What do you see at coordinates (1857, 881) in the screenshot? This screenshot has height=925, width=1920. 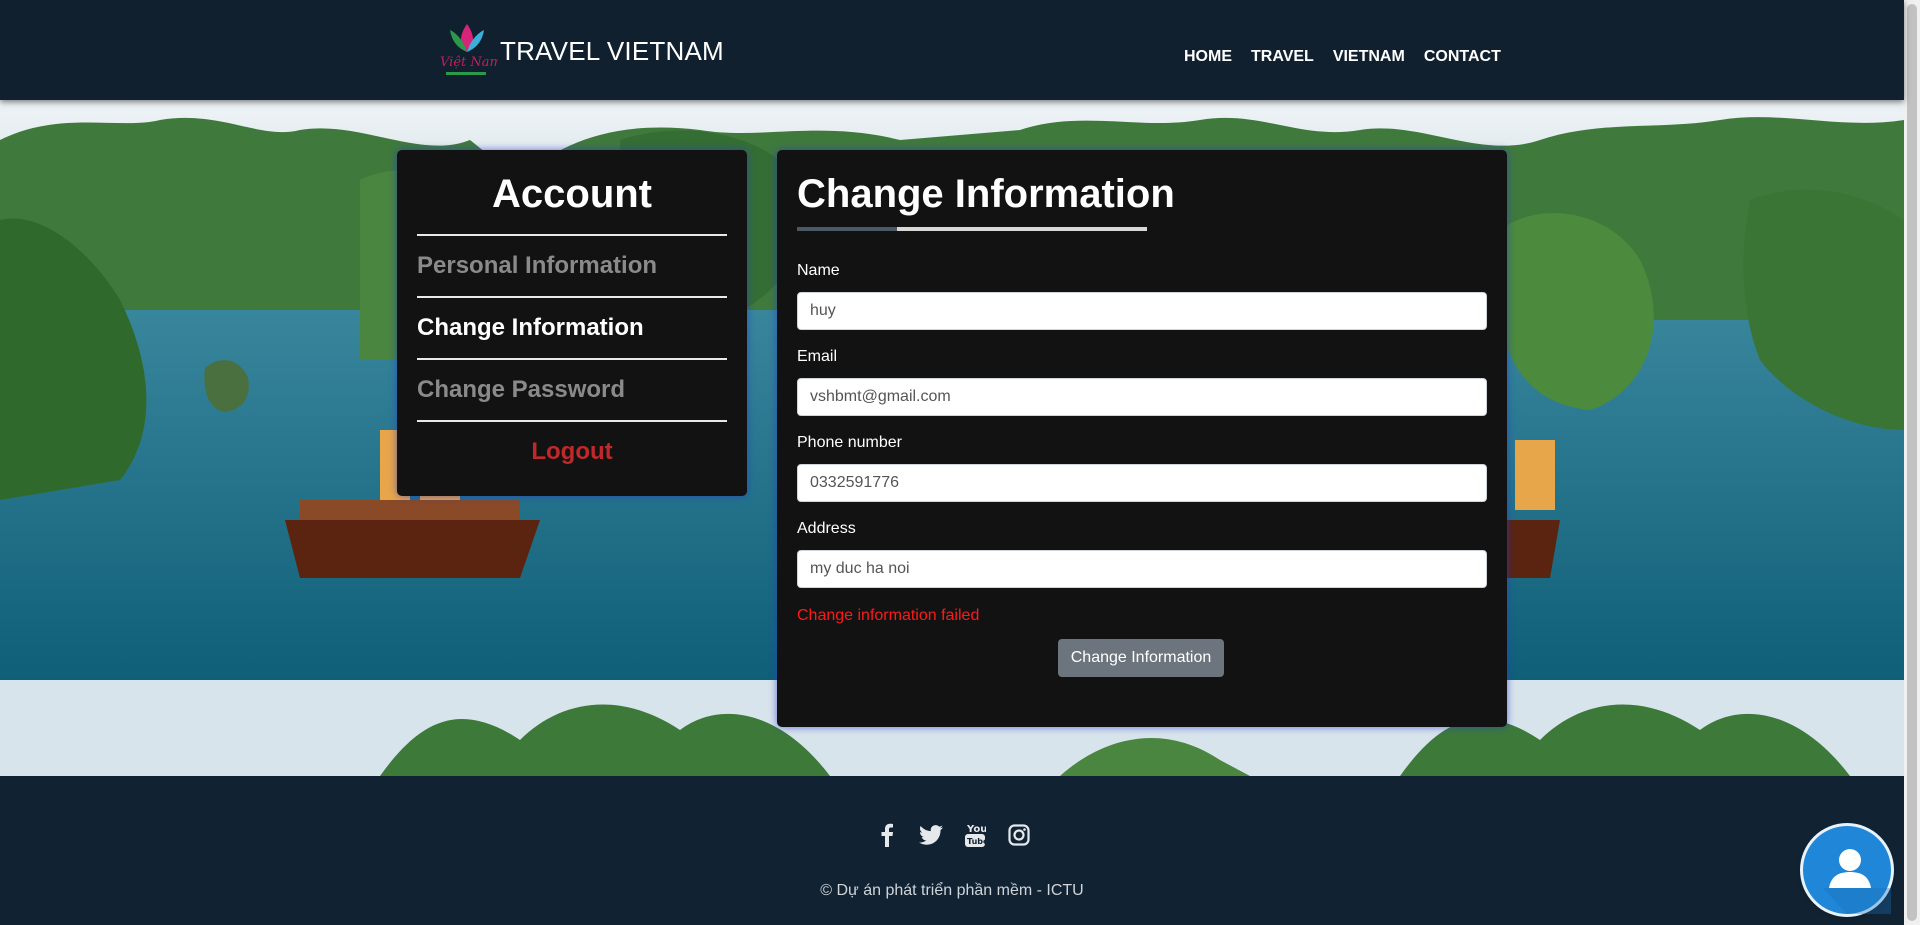 I see `user-icon` at bounding box center [1857, 881].